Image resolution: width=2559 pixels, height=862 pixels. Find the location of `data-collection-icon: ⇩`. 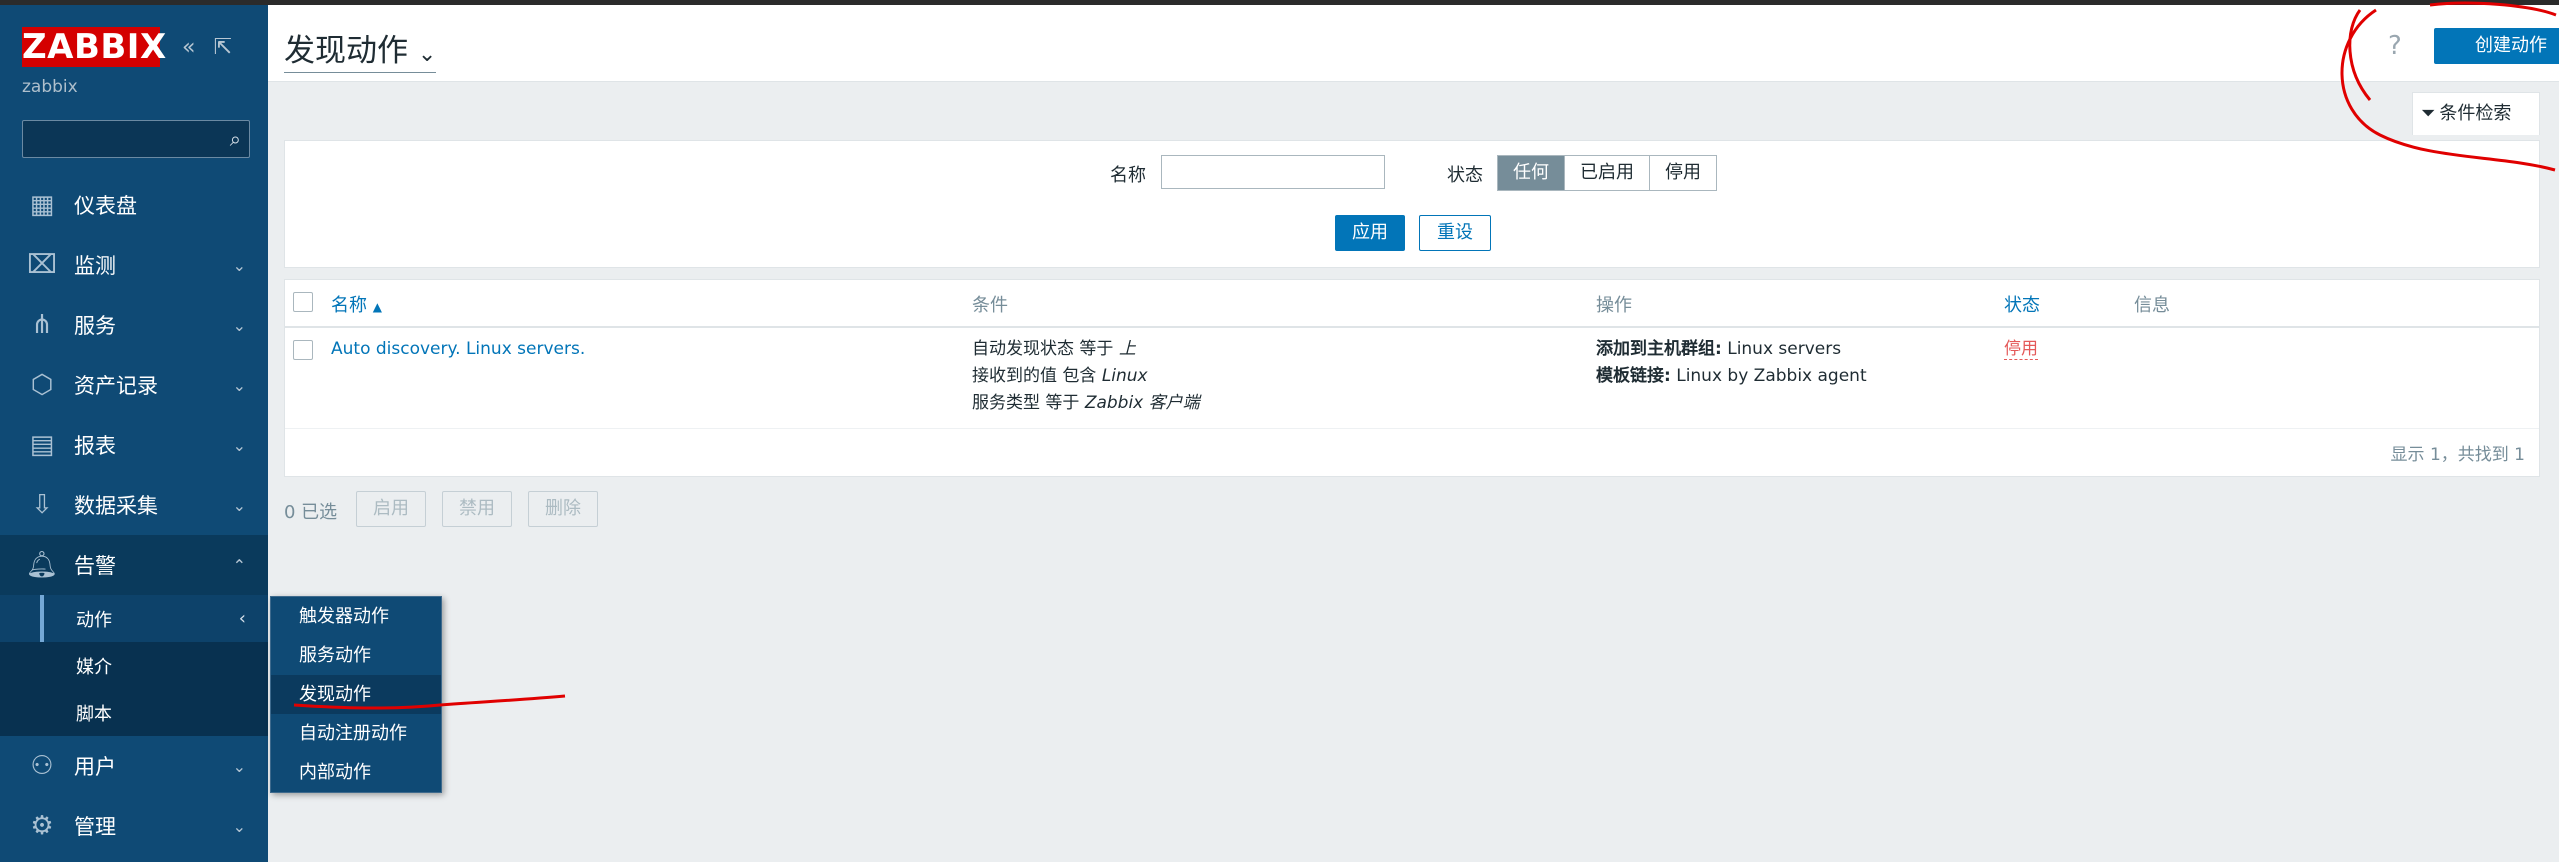

data-collection-icon: ⇩ is located at coordinates (42, 505).